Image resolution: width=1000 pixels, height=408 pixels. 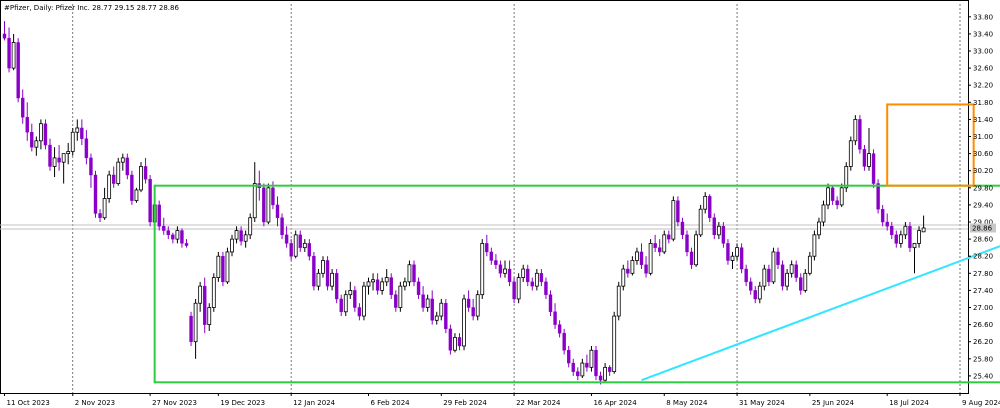 I want to click on date-tick-label: 25 Jun 2024, so click(x=833, y=403).